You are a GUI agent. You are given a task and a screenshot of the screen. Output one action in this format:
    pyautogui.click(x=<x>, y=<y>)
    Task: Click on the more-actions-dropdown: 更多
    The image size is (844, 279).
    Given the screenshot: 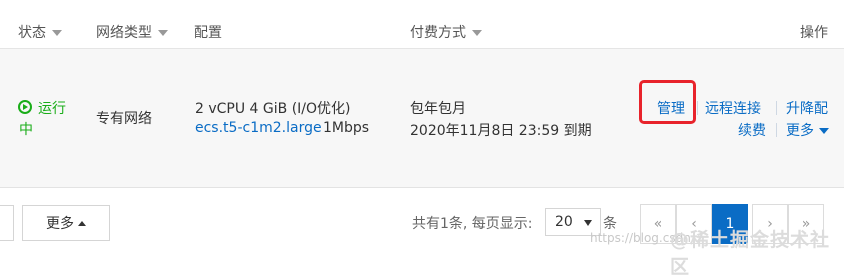 What is the action you would take?
    pyautogui.click(x=807, y=130)
    